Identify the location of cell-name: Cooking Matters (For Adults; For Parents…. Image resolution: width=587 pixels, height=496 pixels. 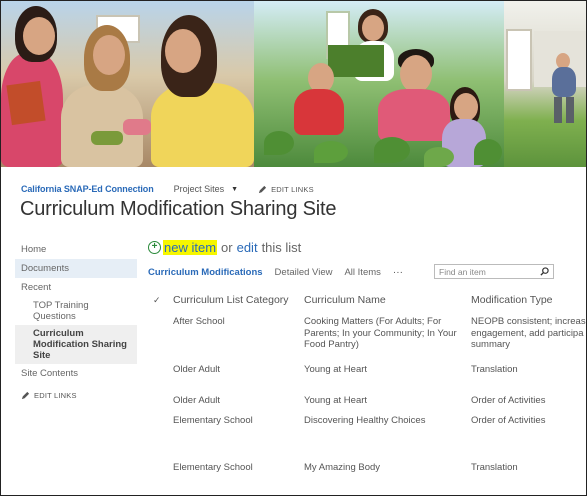
(380, 333).